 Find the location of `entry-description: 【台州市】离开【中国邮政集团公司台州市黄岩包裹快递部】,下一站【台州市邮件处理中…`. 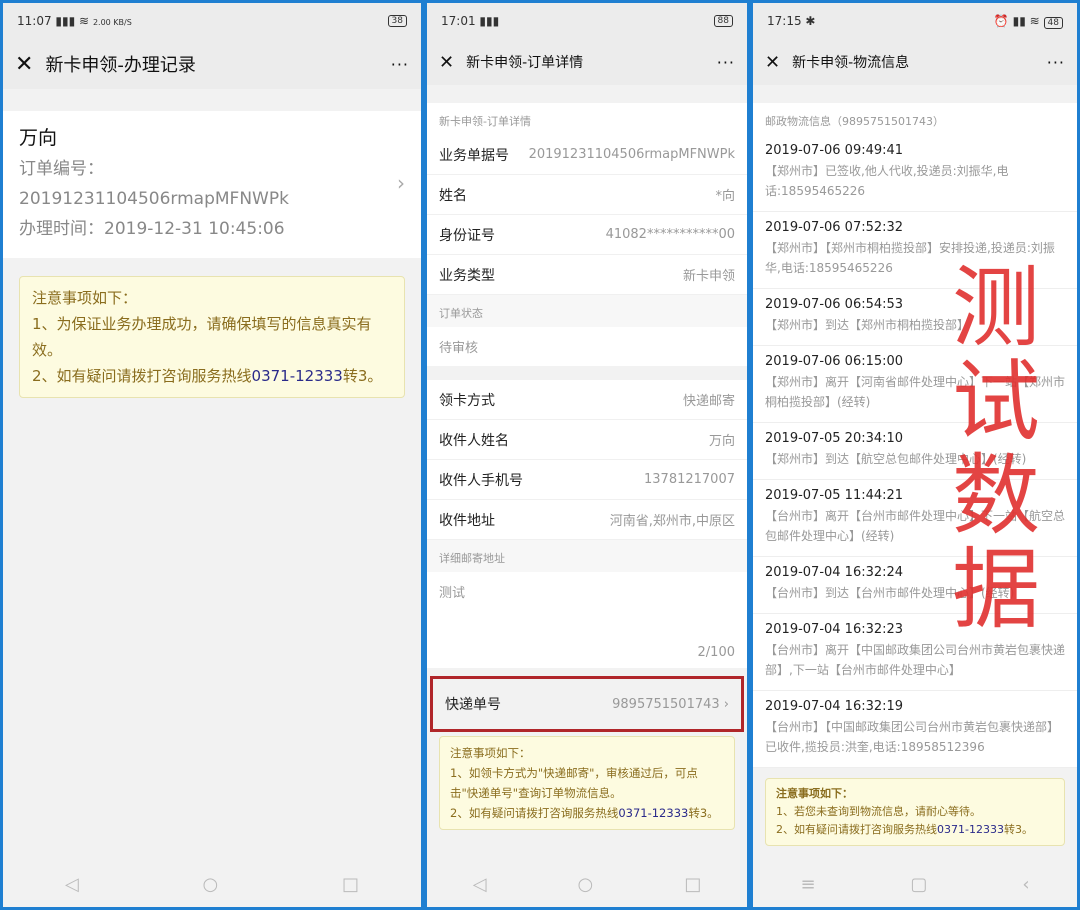

entry-description: 【台州市】离开【中国邮政集团公司台州市黄岩包裹快递部】,下一站【台州市邮件处理中… is located at coordinates (915, 660).